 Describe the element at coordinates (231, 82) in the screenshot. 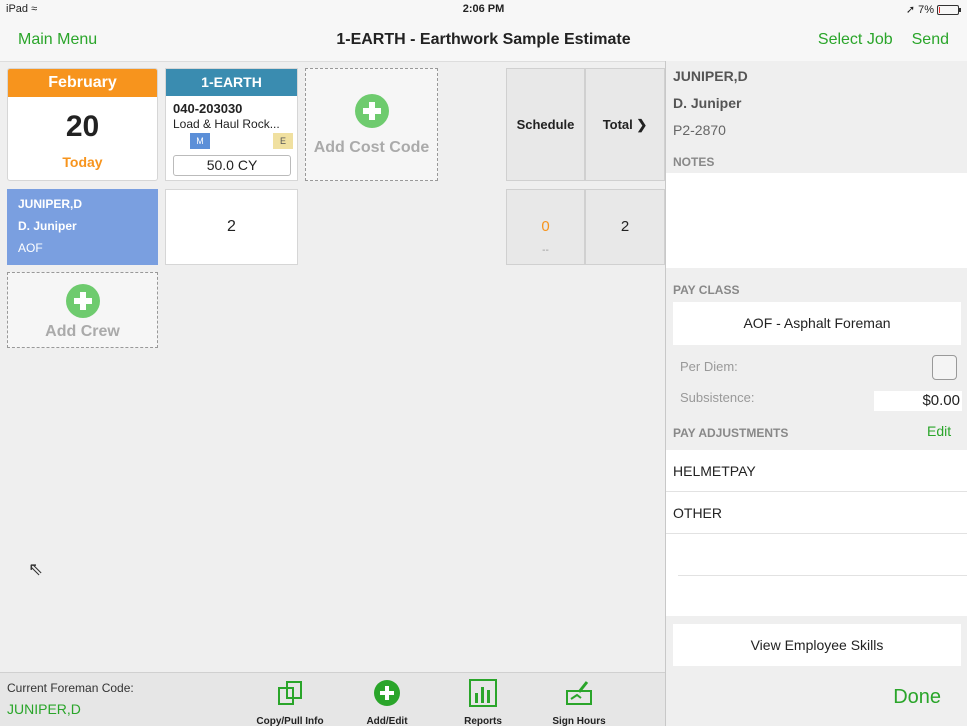

I see `cost-code-job: 1-EARTH` at that location.